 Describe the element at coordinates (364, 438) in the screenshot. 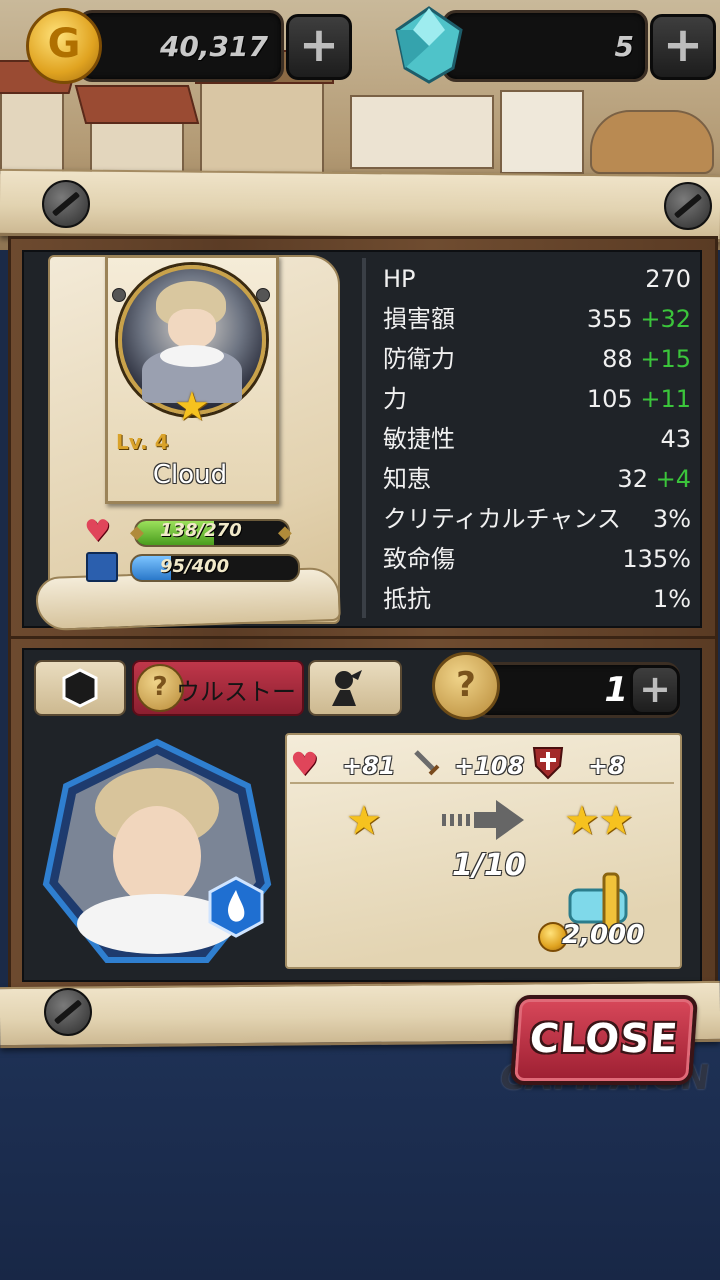

I see `stats-divider` at that location.